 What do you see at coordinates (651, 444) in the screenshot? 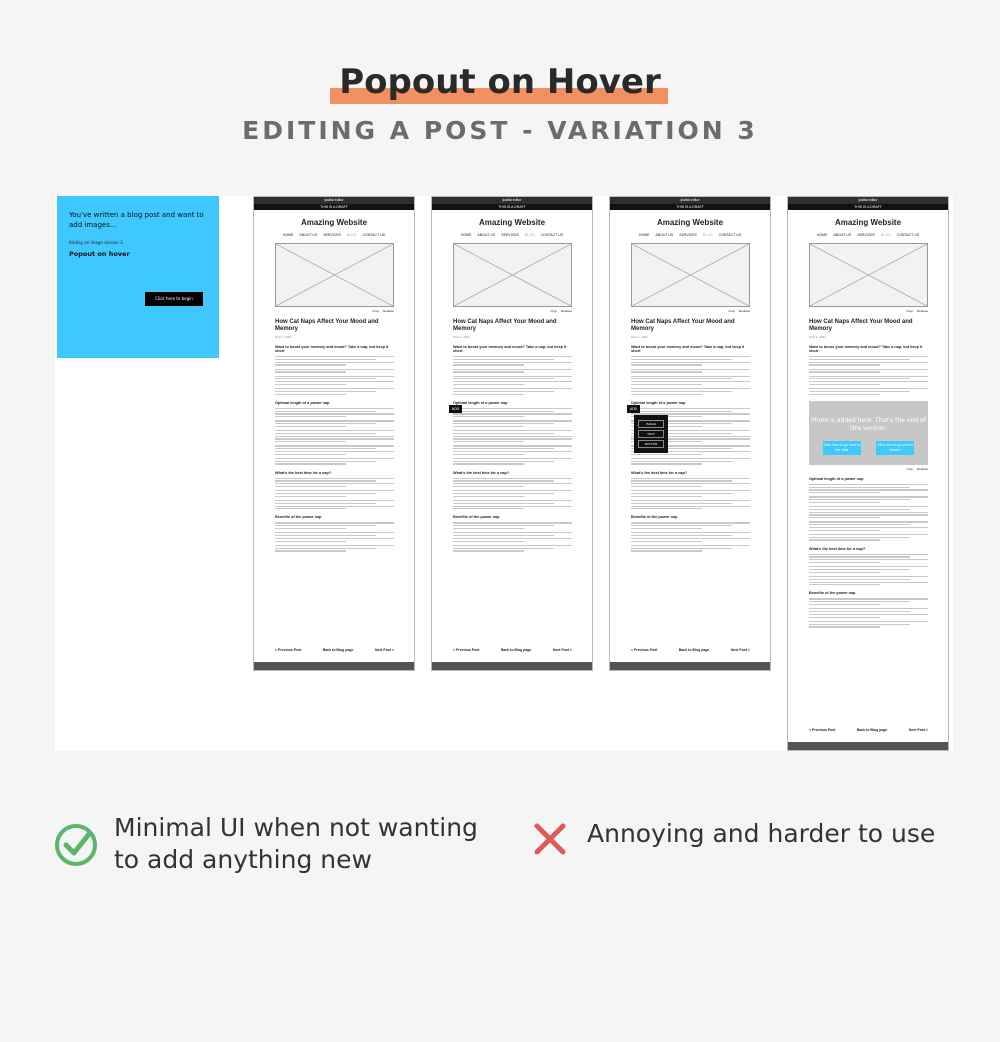
I see `menu-item-button: BUTTON` at bounding box center [651, 444].